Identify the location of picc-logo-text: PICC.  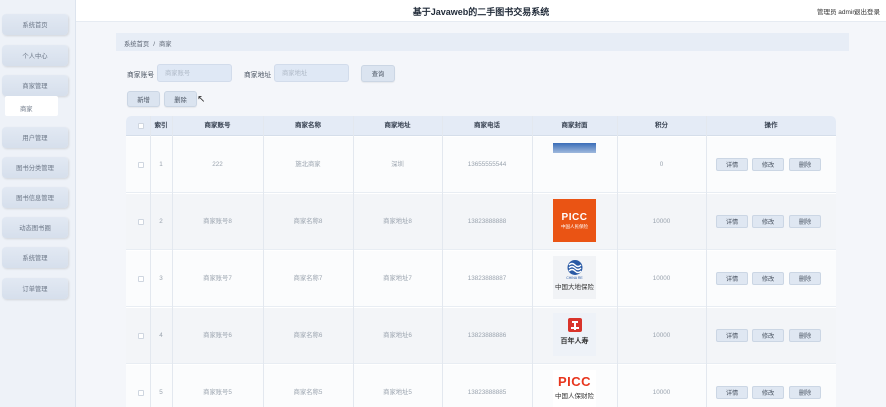
(574, 217).